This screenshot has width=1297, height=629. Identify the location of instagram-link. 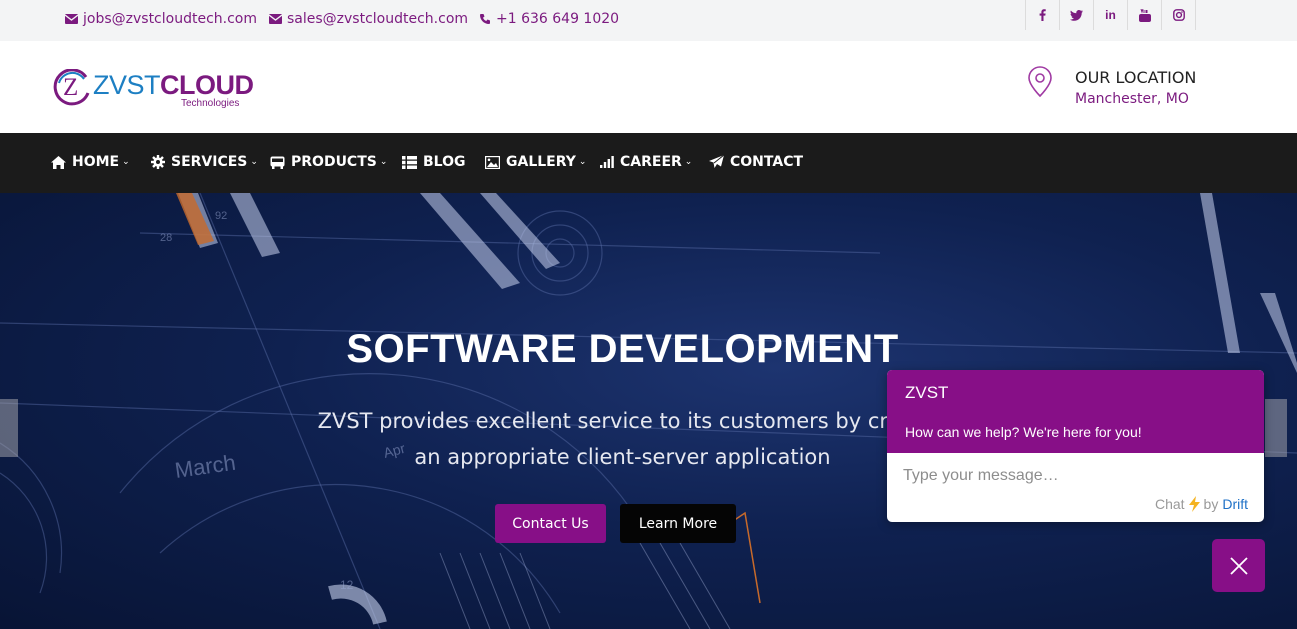
(1179, 15).